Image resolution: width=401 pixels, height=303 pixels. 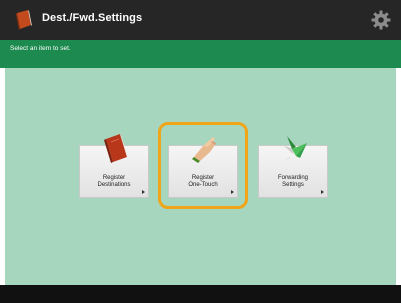 What do you see at coordinates (381, 20) in the screenshot?
I see `gear-icon` at bounding box center [381, 20].